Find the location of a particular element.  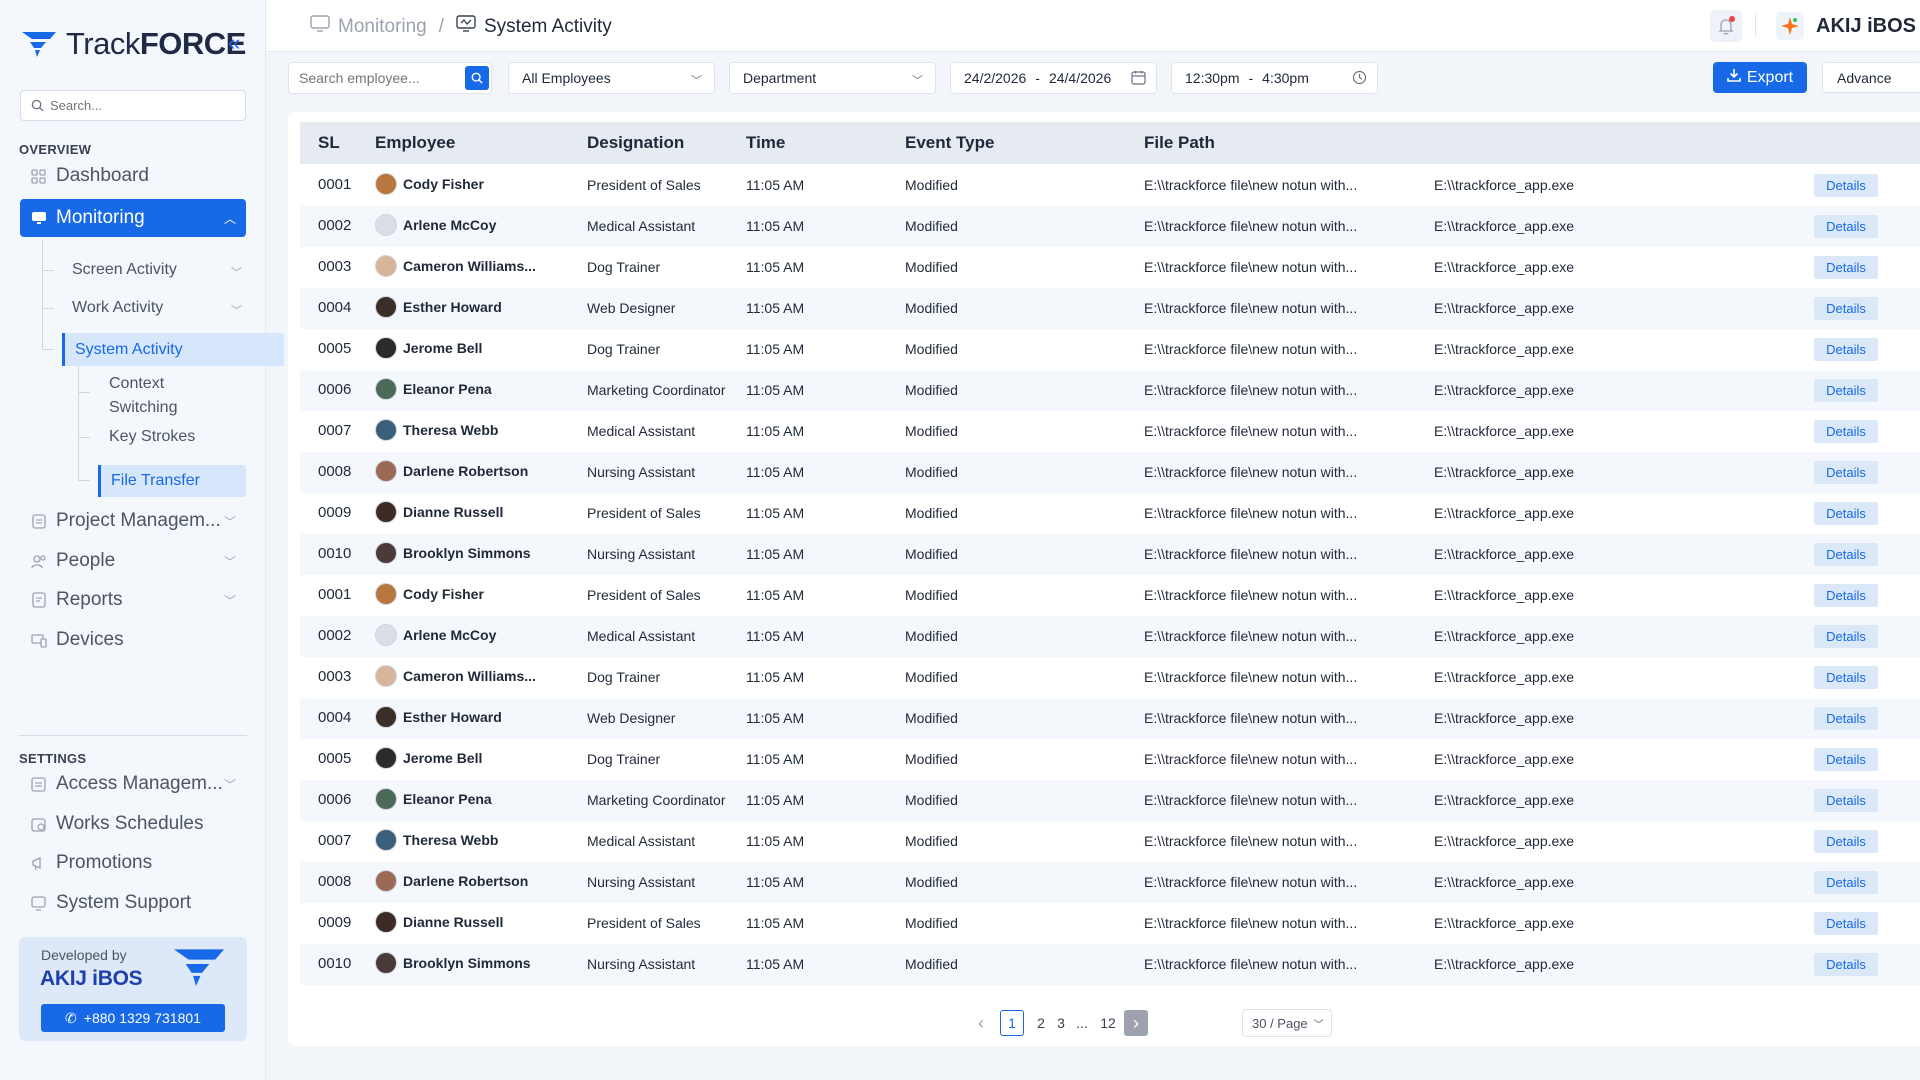

sidebar-item-key-strokes: Key Strokes is located at coordinates (152, 437).